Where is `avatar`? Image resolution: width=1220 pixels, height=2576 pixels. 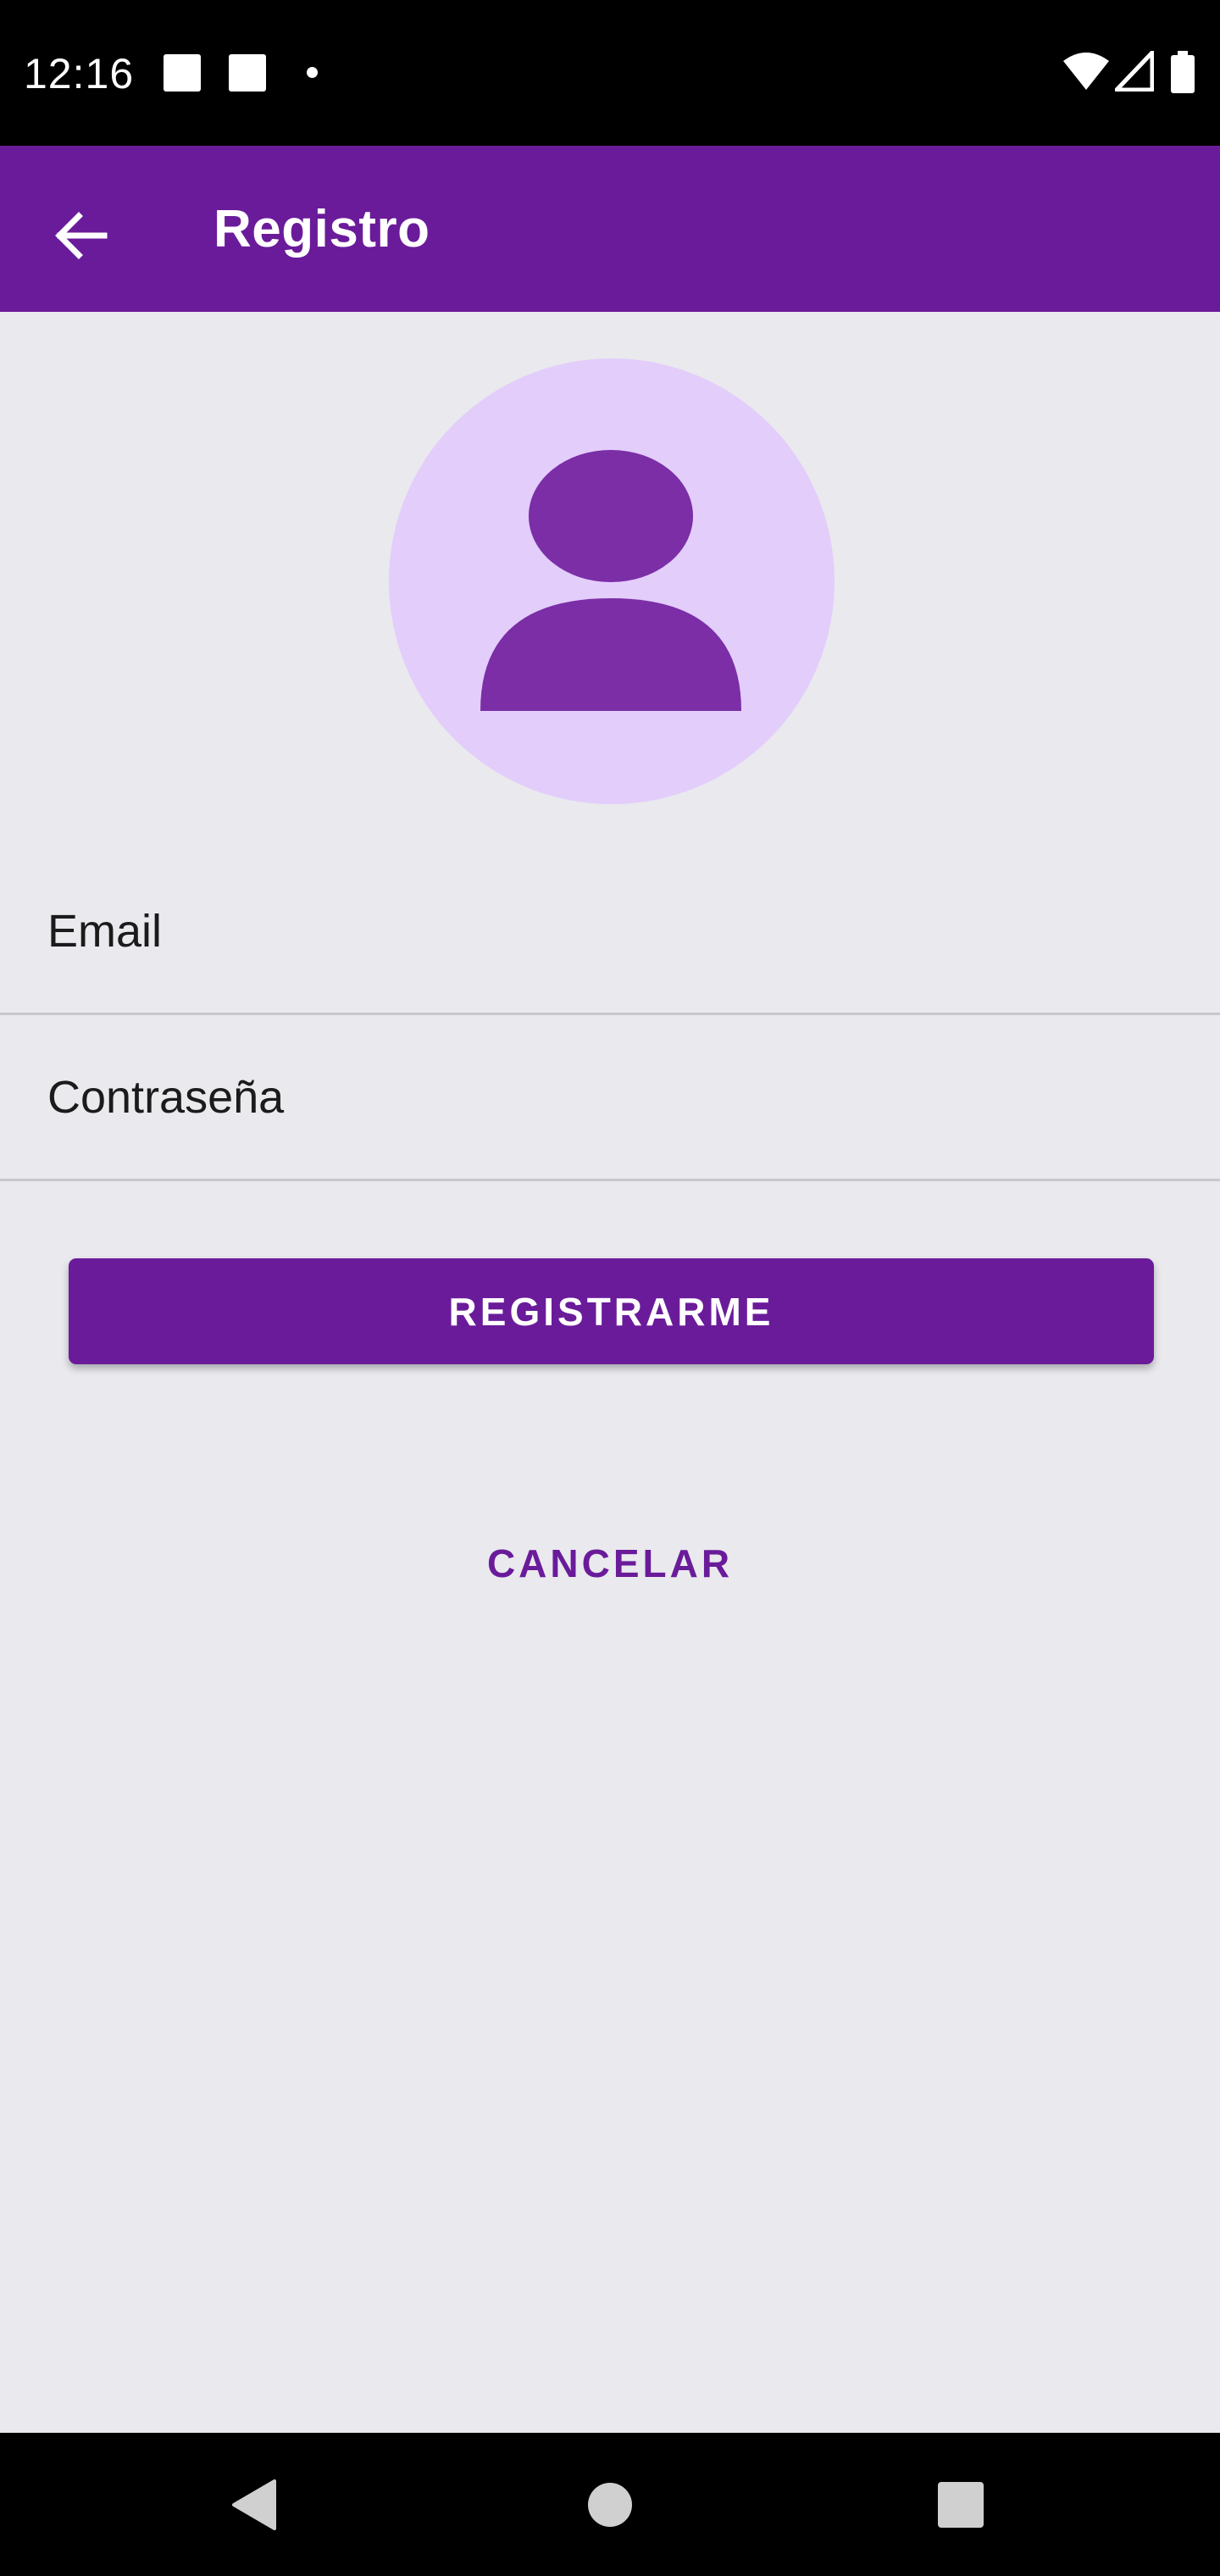
avatar is located at coordinates (612, 581).